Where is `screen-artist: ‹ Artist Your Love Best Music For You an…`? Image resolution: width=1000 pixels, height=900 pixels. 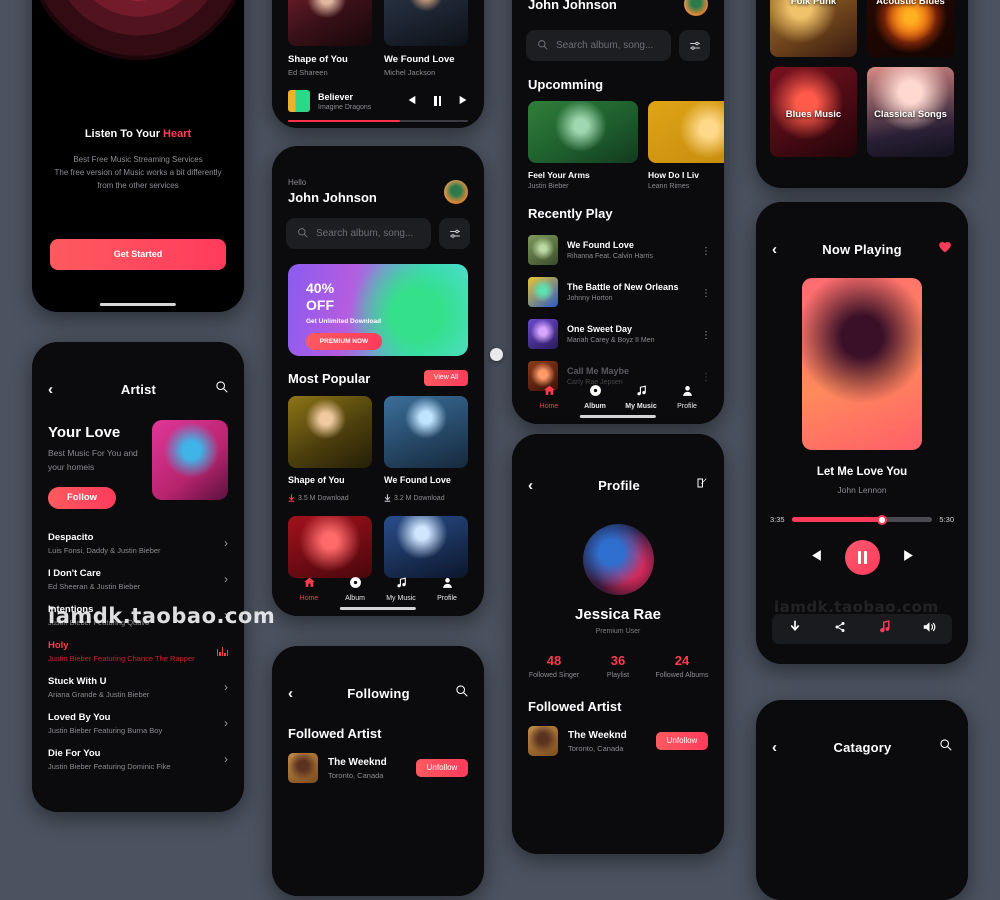
screen-artist: ‹ Artist Your Love Best Music For You an… is located at coordinates (138, 577).